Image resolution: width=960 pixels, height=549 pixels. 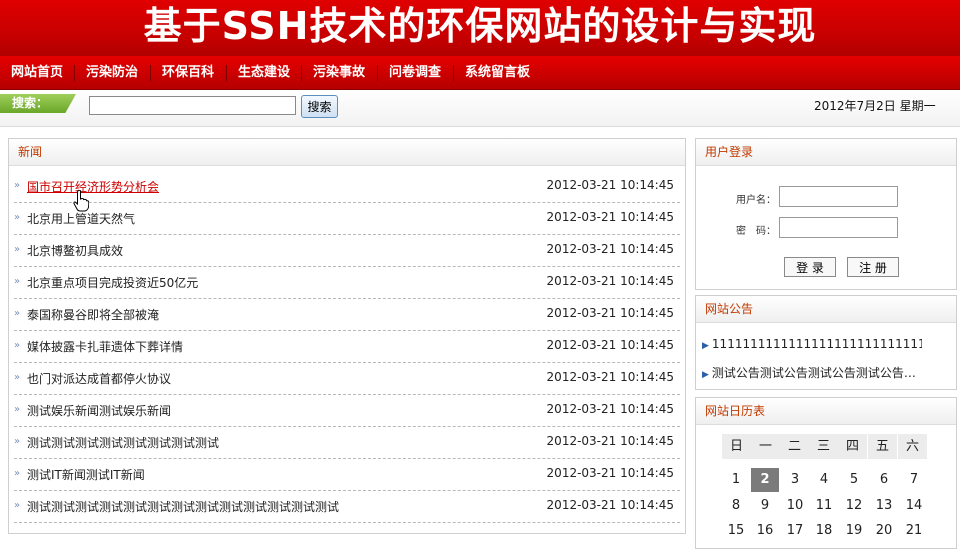 What do you see at coordinates (736, 446) in the screenshot?
I see `weekday-header: 日` at bounding box center [736, 446].